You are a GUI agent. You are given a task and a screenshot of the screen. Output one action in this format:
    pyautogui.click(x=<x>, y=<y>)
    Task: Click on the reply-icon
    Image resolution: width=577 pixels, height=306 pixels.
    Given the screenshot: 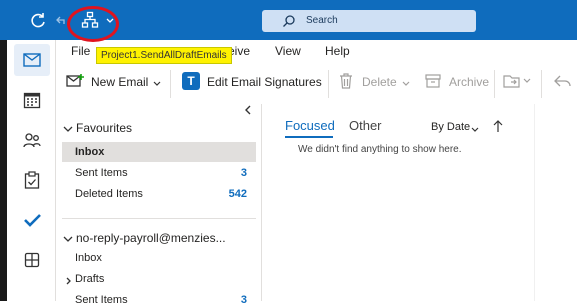 What is the action you would take?
    pyautogui.click(x=562, y=82)
    